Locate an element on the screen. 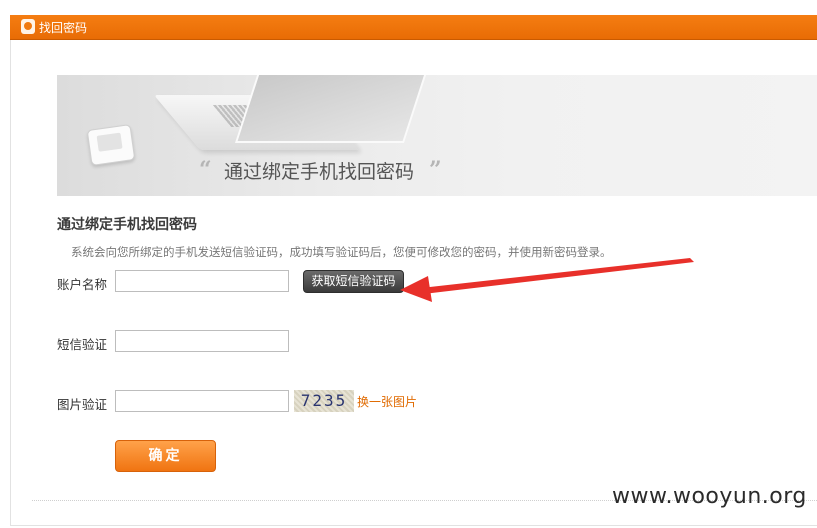 The width and height of the screenshot is (817, 528). annotation-arrow is located at coordinates (547, 280).